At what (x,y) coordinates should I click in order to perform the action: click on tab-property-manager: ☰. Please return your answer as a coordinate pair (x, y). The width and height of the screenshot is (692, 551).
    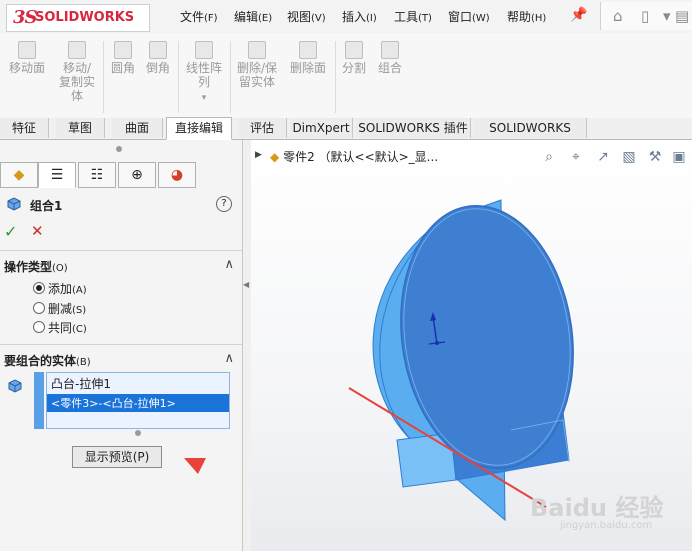
    Looking at the image, I should click on (57, 175).